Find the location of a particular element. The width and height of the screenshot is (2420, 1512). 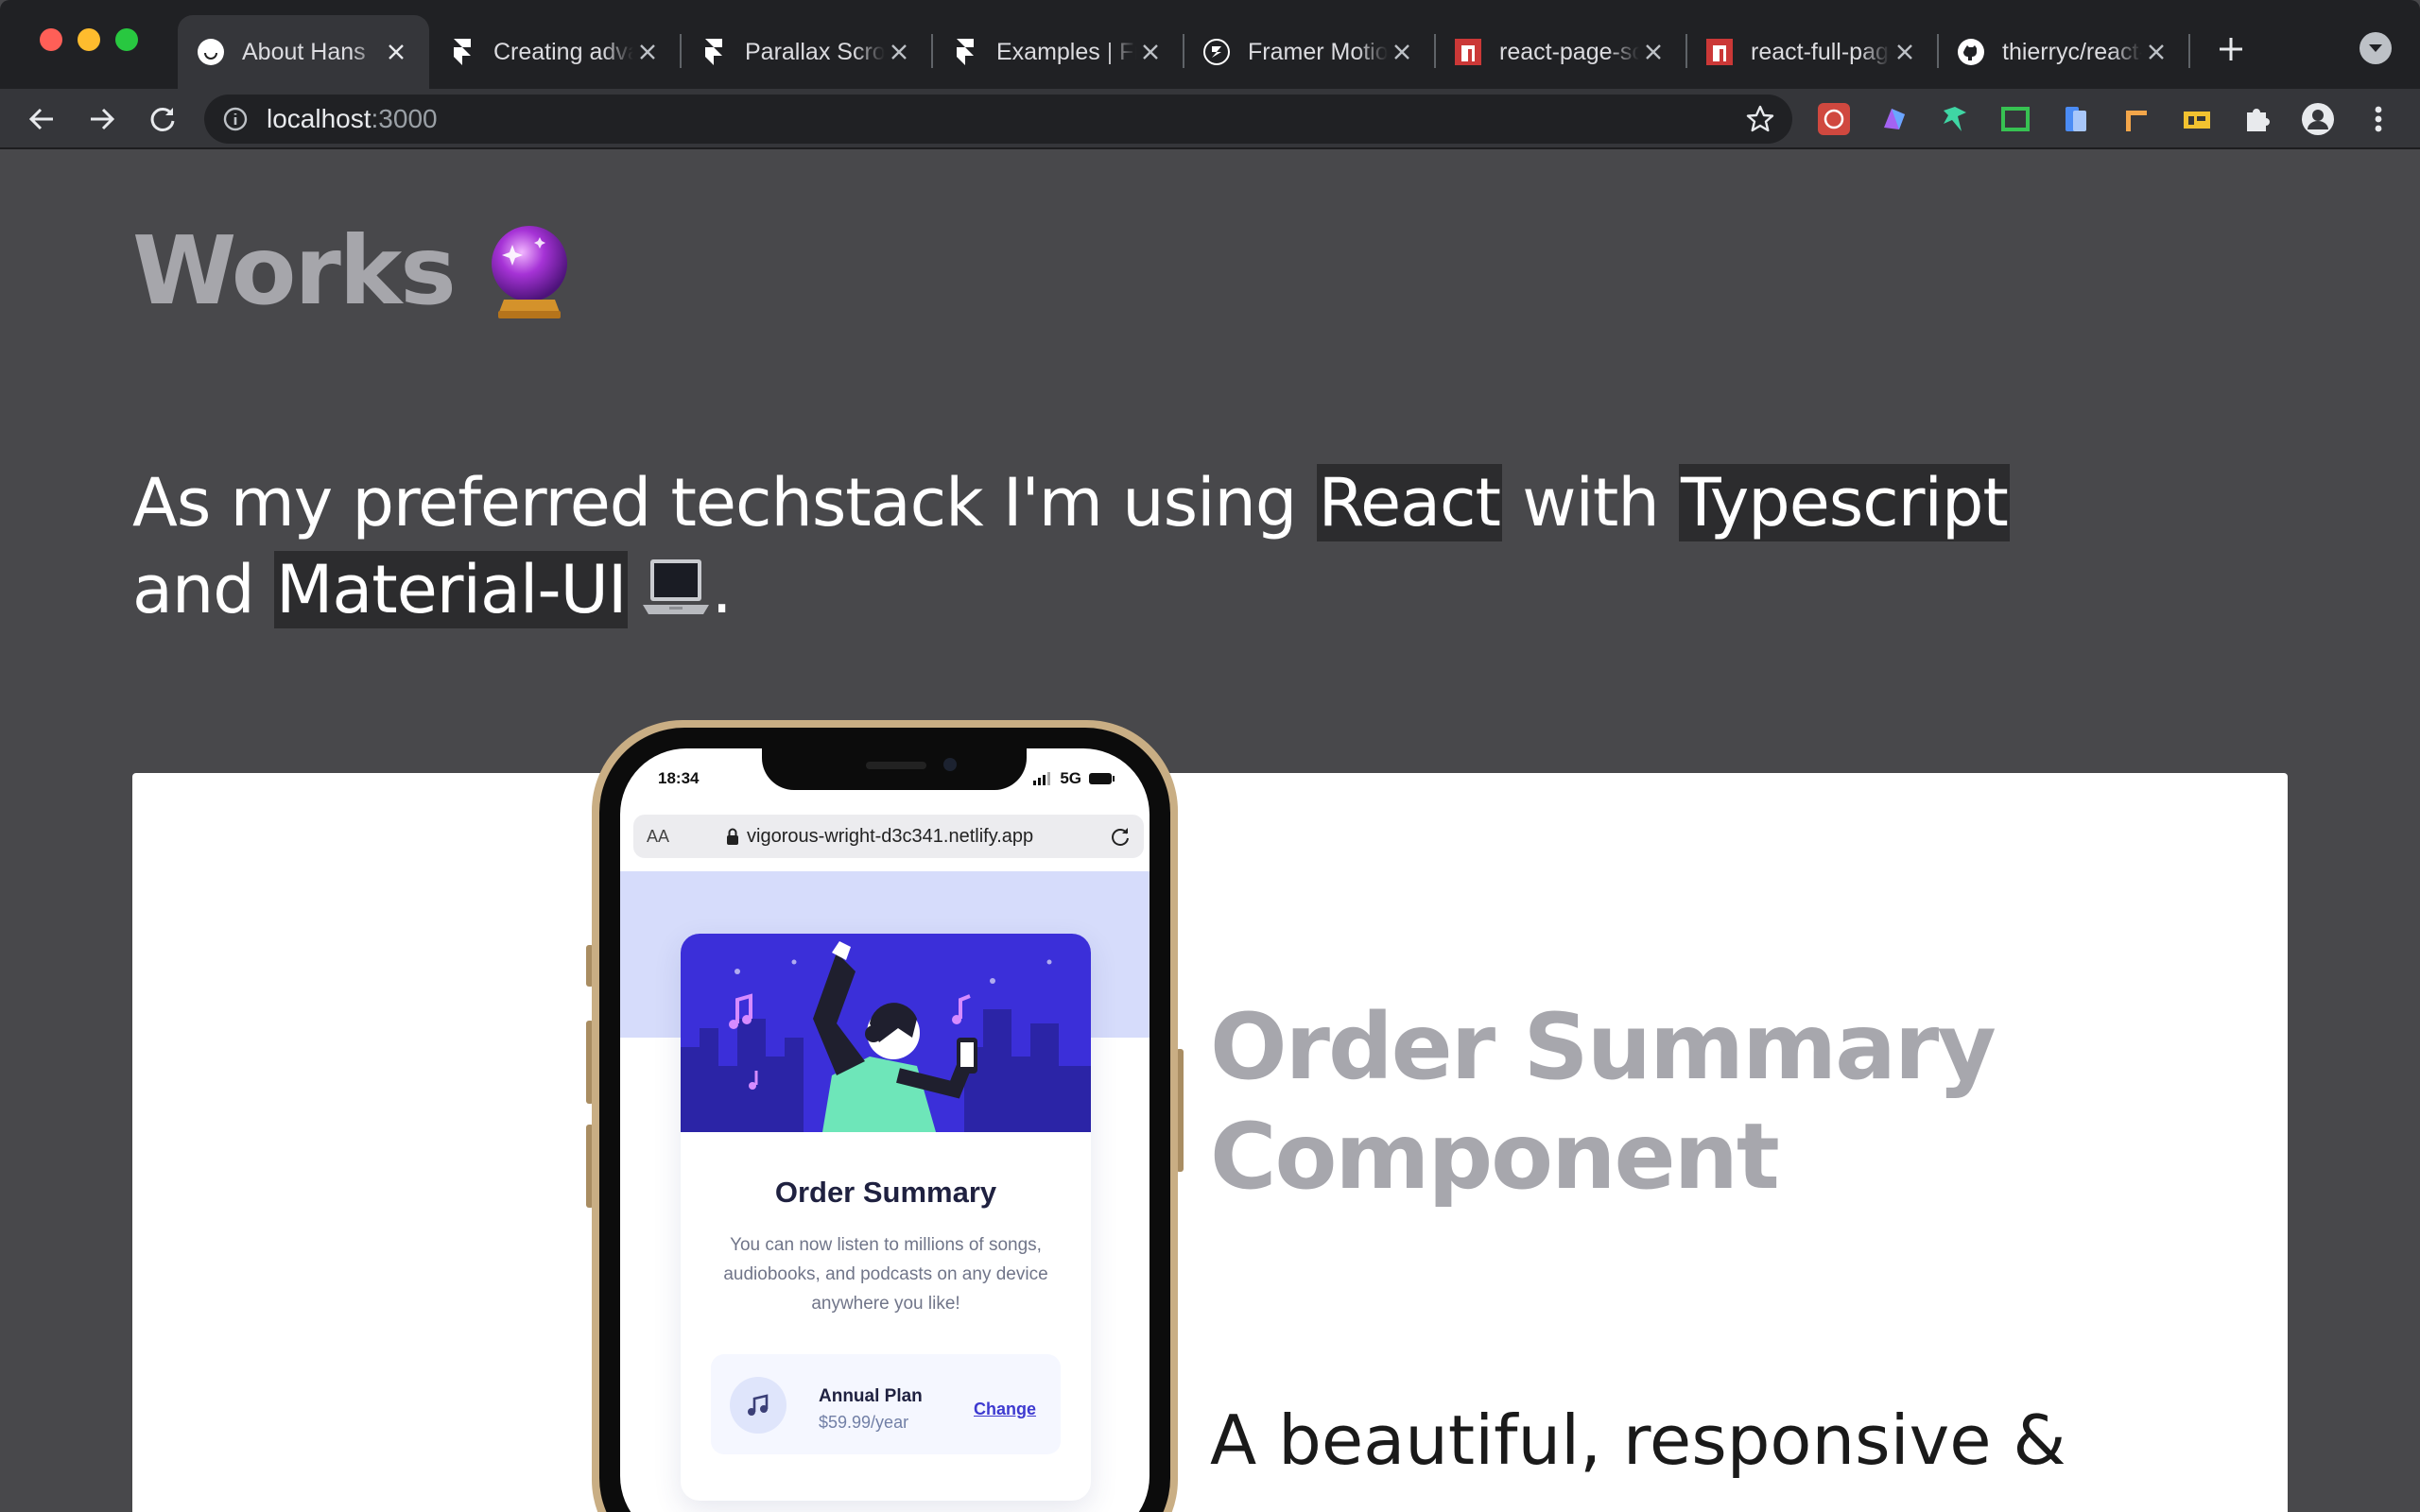

address-bar: localhost:3000 is located at coordinates (998, 119).